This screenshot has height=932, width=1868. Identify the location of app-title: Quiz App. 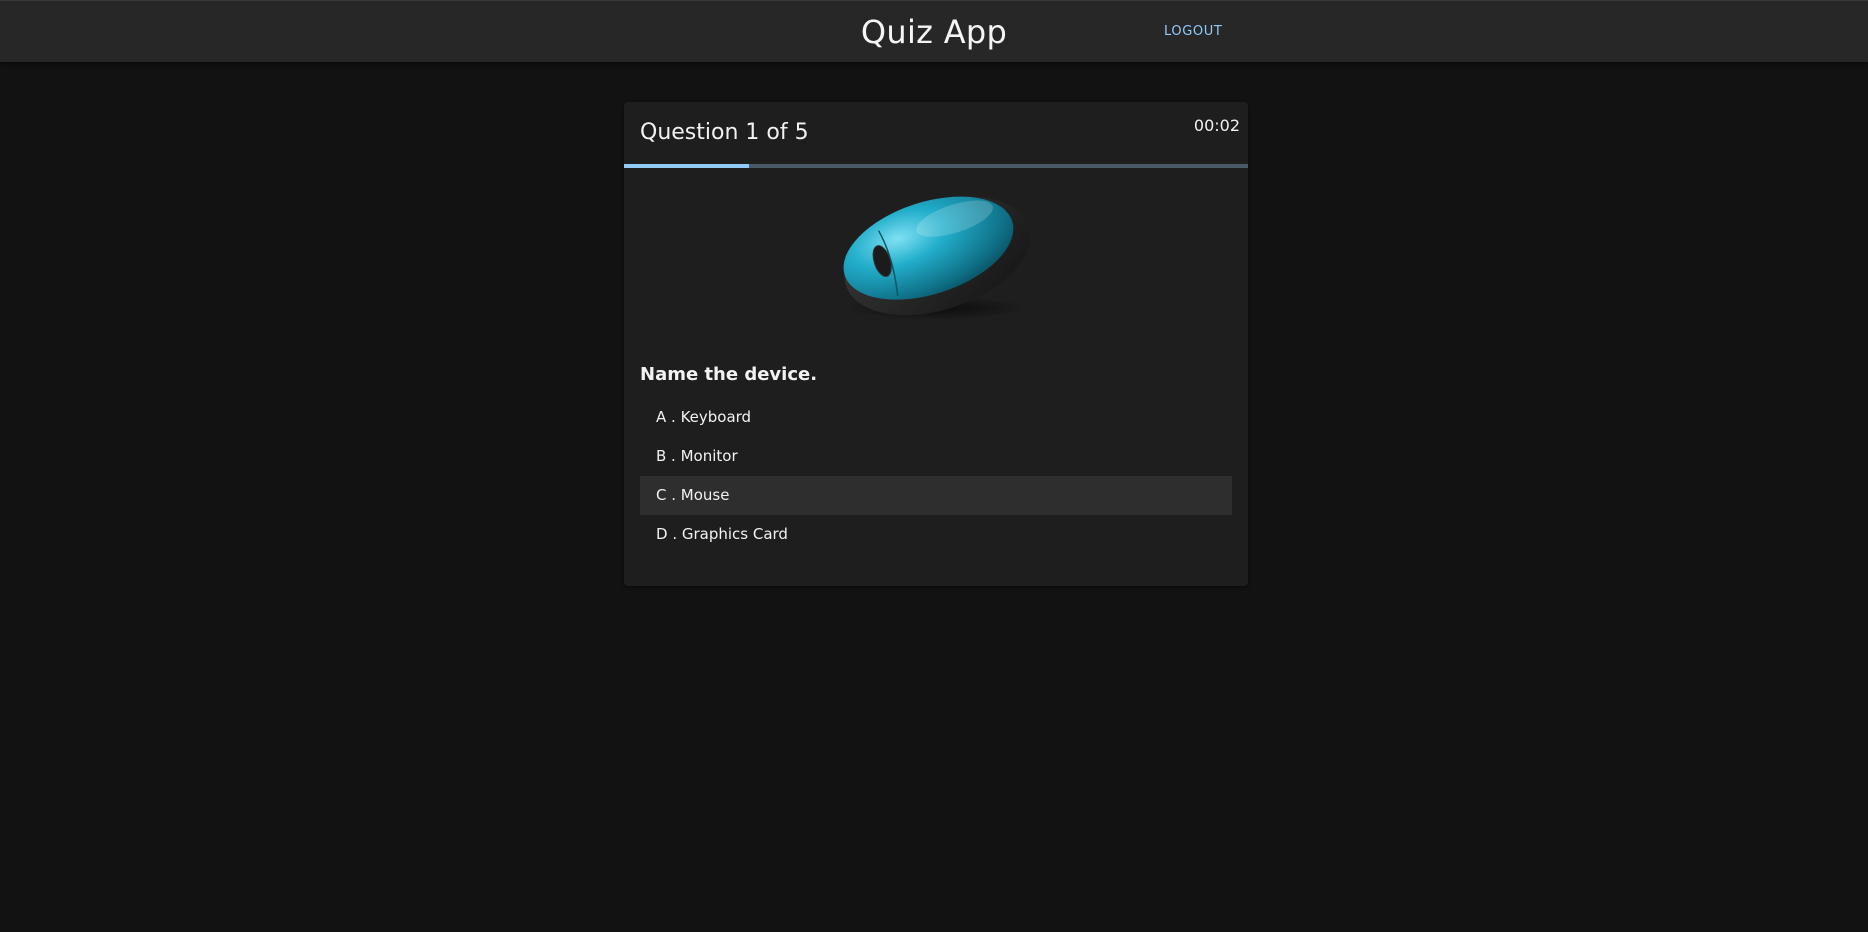
(934, 32).